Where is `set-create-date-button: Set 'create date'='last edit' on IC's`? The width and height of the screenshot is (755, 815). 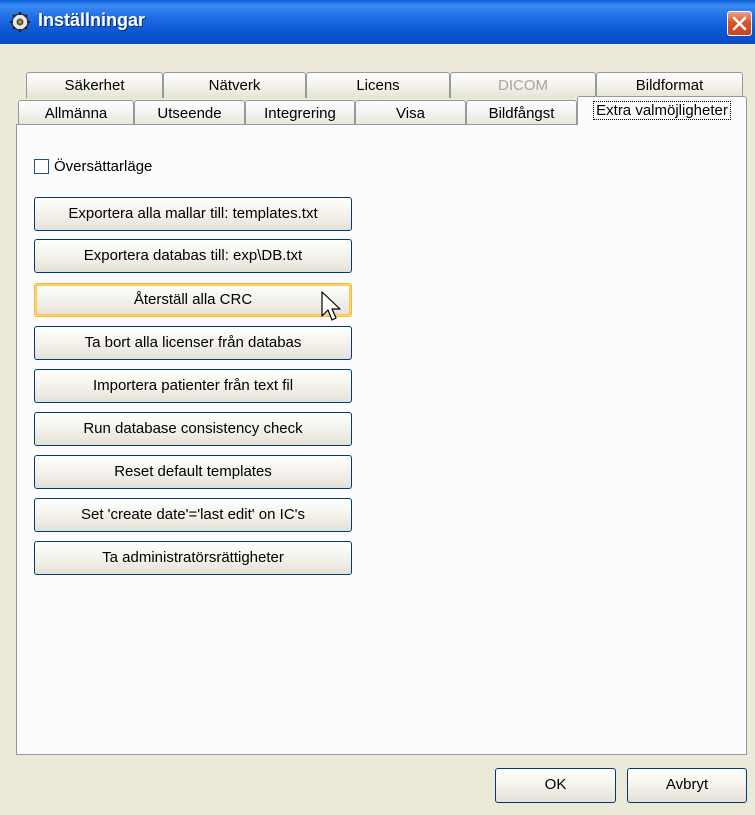 set-create-date-button: Set 'create date'='last edit' on IC's is located at coordinates (193, 515).